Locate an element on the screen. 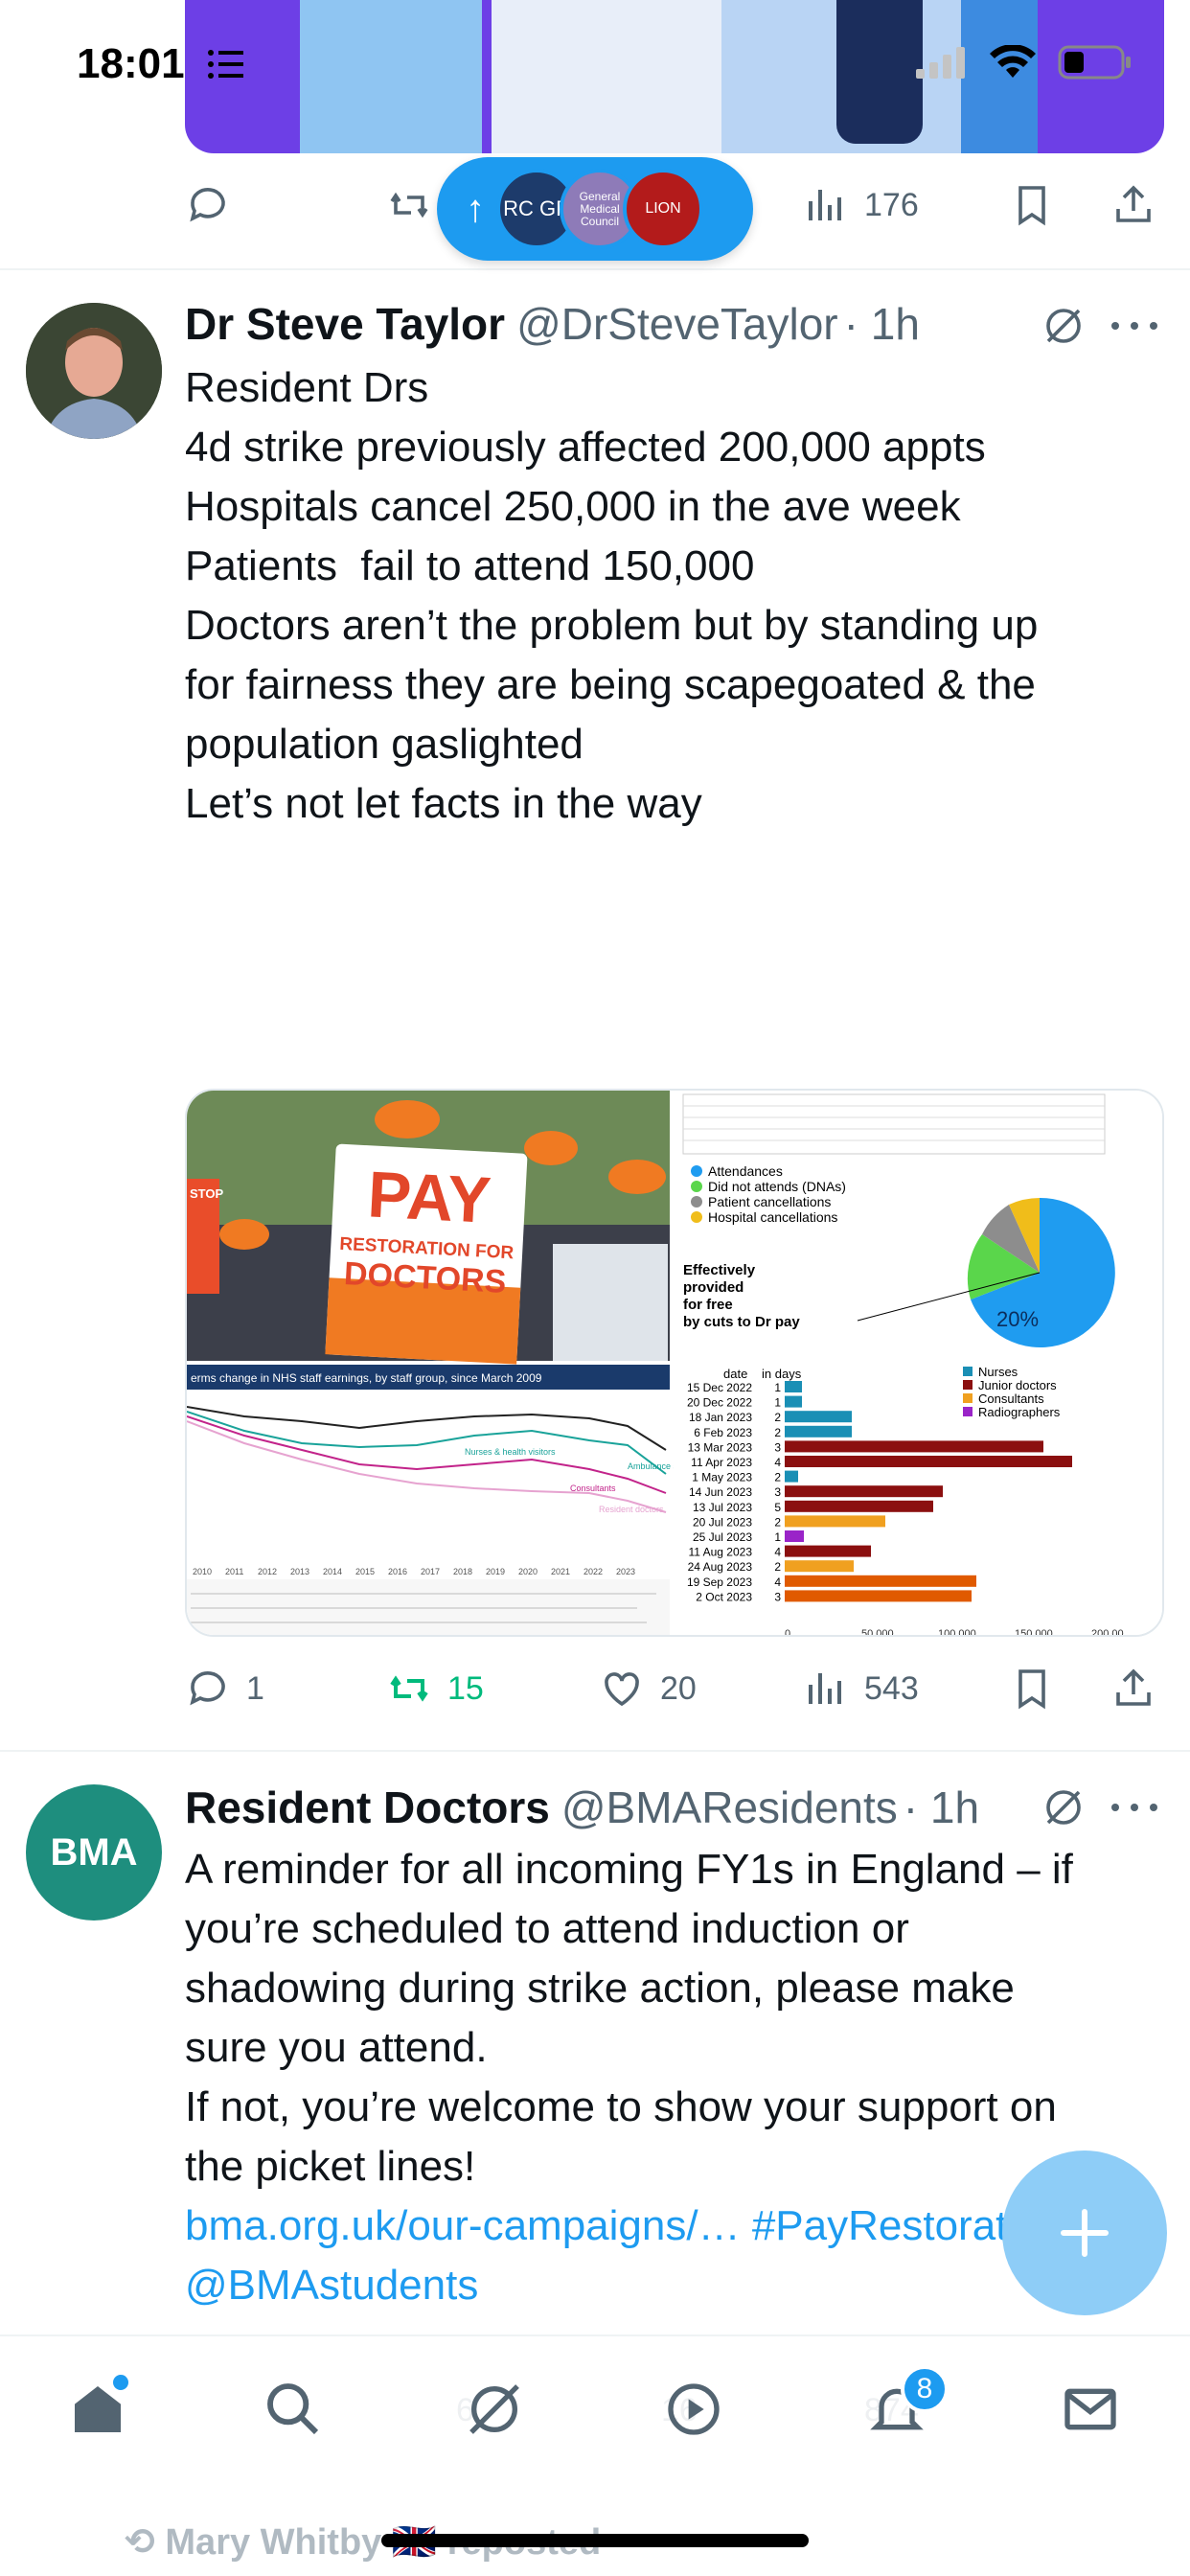 The width and height of the screenshot is (1190, 2576). compose-button is located at coordinates (1084, 2232).